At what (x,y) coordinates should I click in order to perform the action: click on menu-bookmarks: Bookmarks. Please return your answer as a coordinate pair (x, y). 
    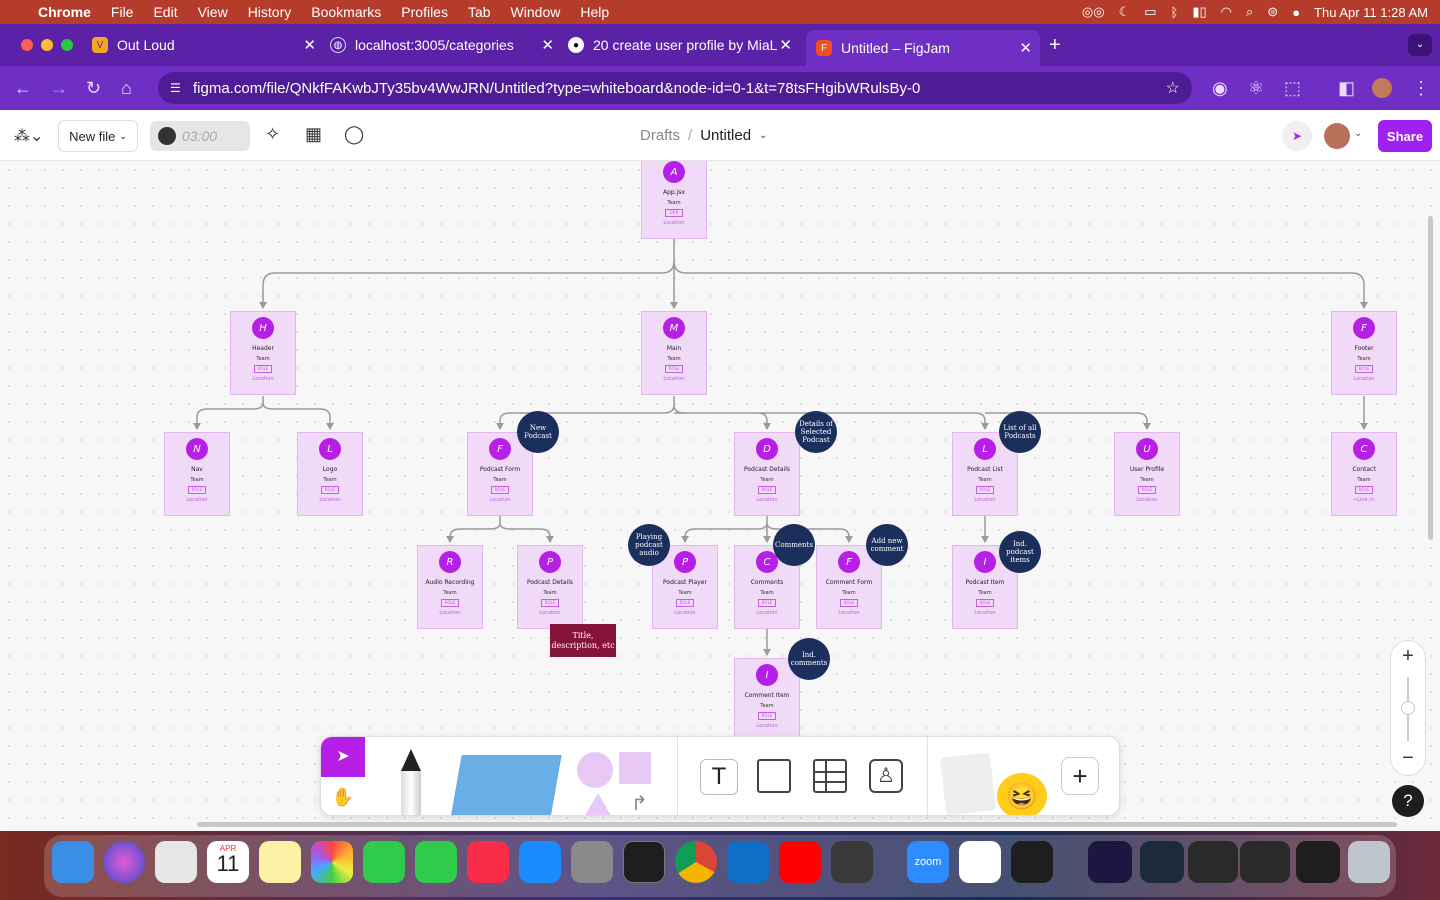
    Looking at the image, I should click on (346, 12).